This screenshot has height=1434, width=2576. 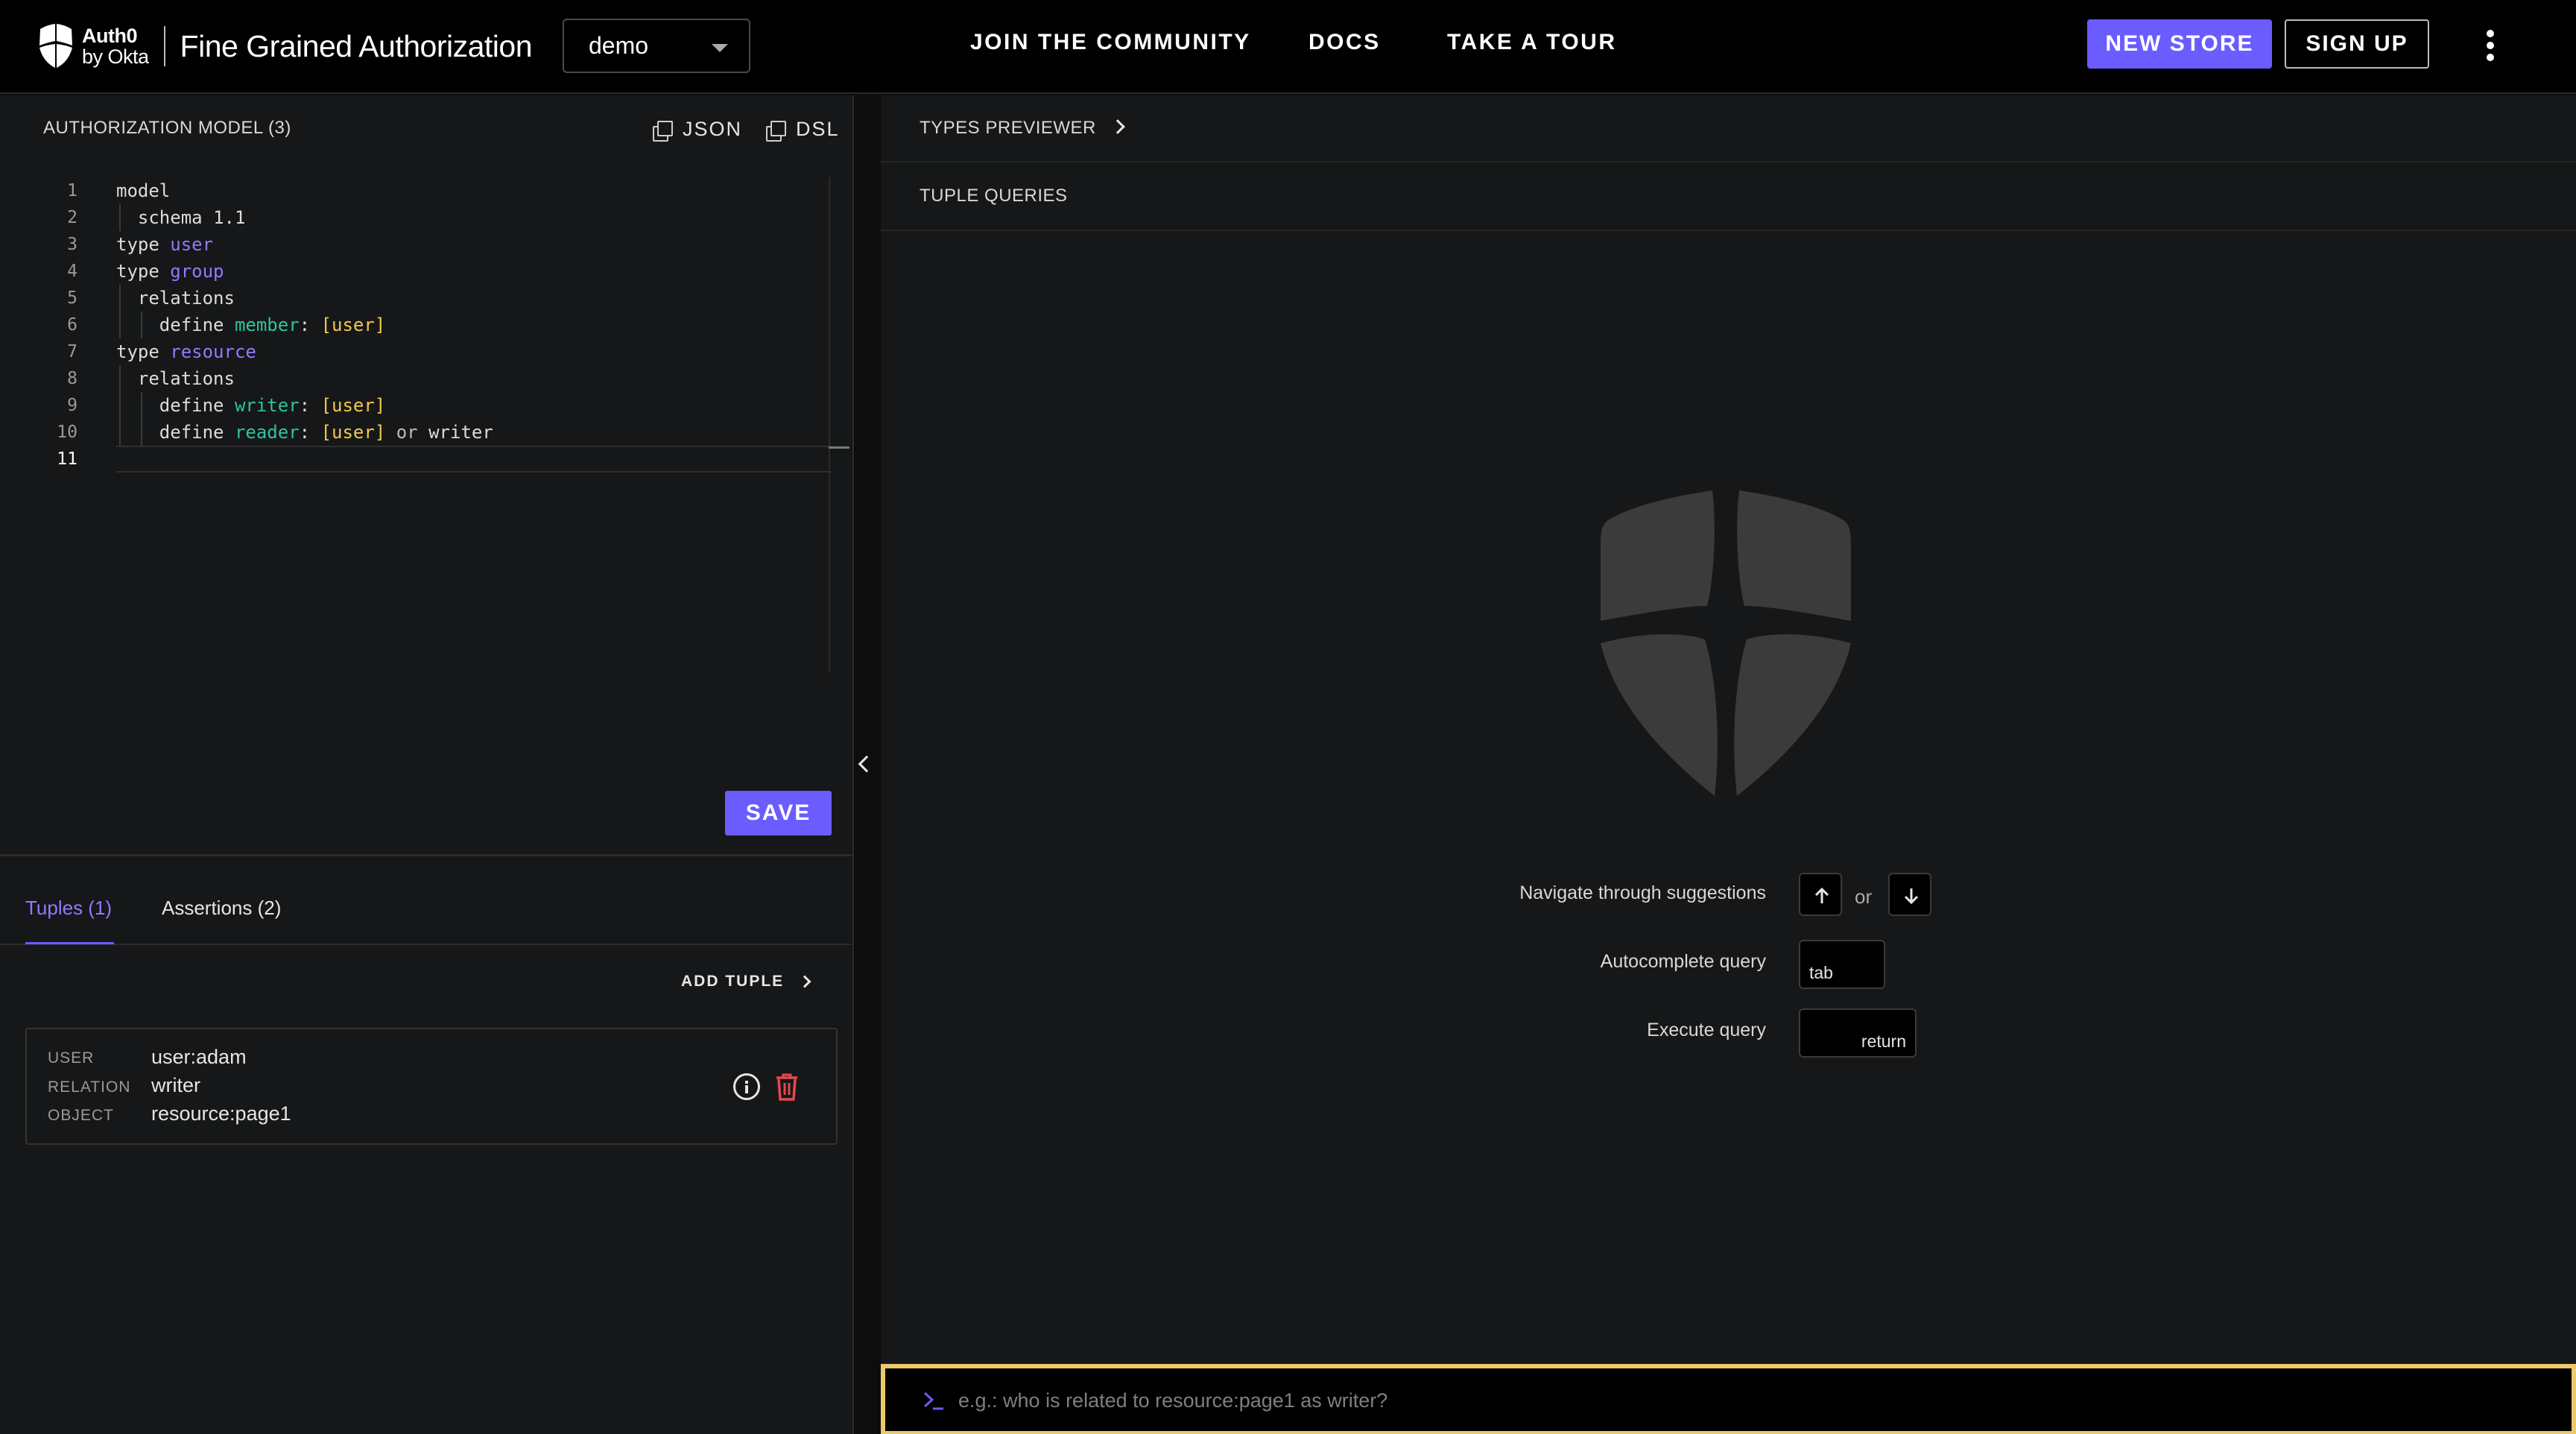 What do you see at coordinates (72, 325) in the screenshot?
I see `line-number: 6` at bounding box center [72, 325].